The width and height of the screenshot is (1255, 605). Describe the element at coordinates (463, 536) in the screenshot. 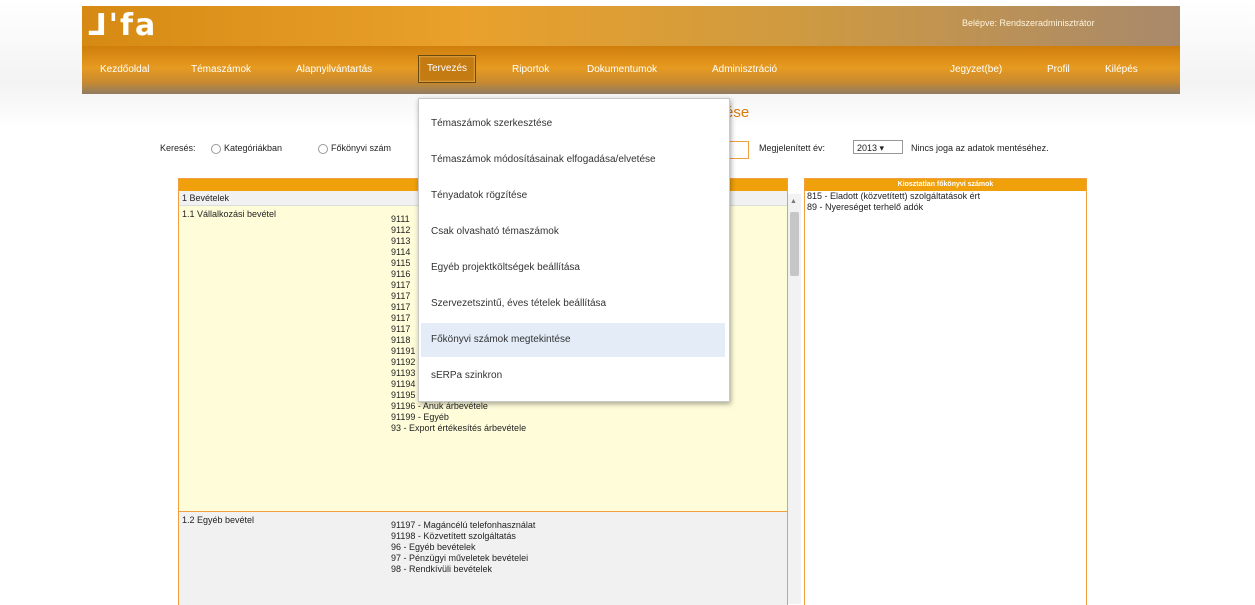

I see `account-item: 91198 - Közvetített szolgáltatás` at that location.